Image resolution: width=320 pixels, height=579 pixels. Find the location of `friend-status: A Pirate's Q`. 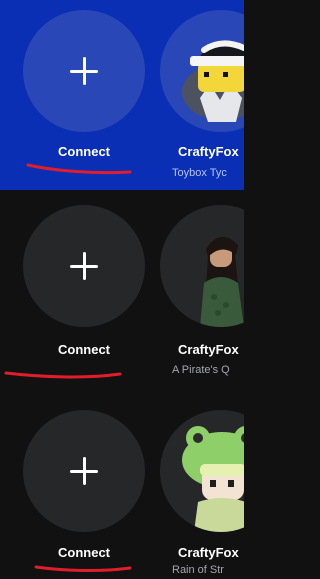

friend-status: A Pirate's Q is located at coordinates (201, 370).